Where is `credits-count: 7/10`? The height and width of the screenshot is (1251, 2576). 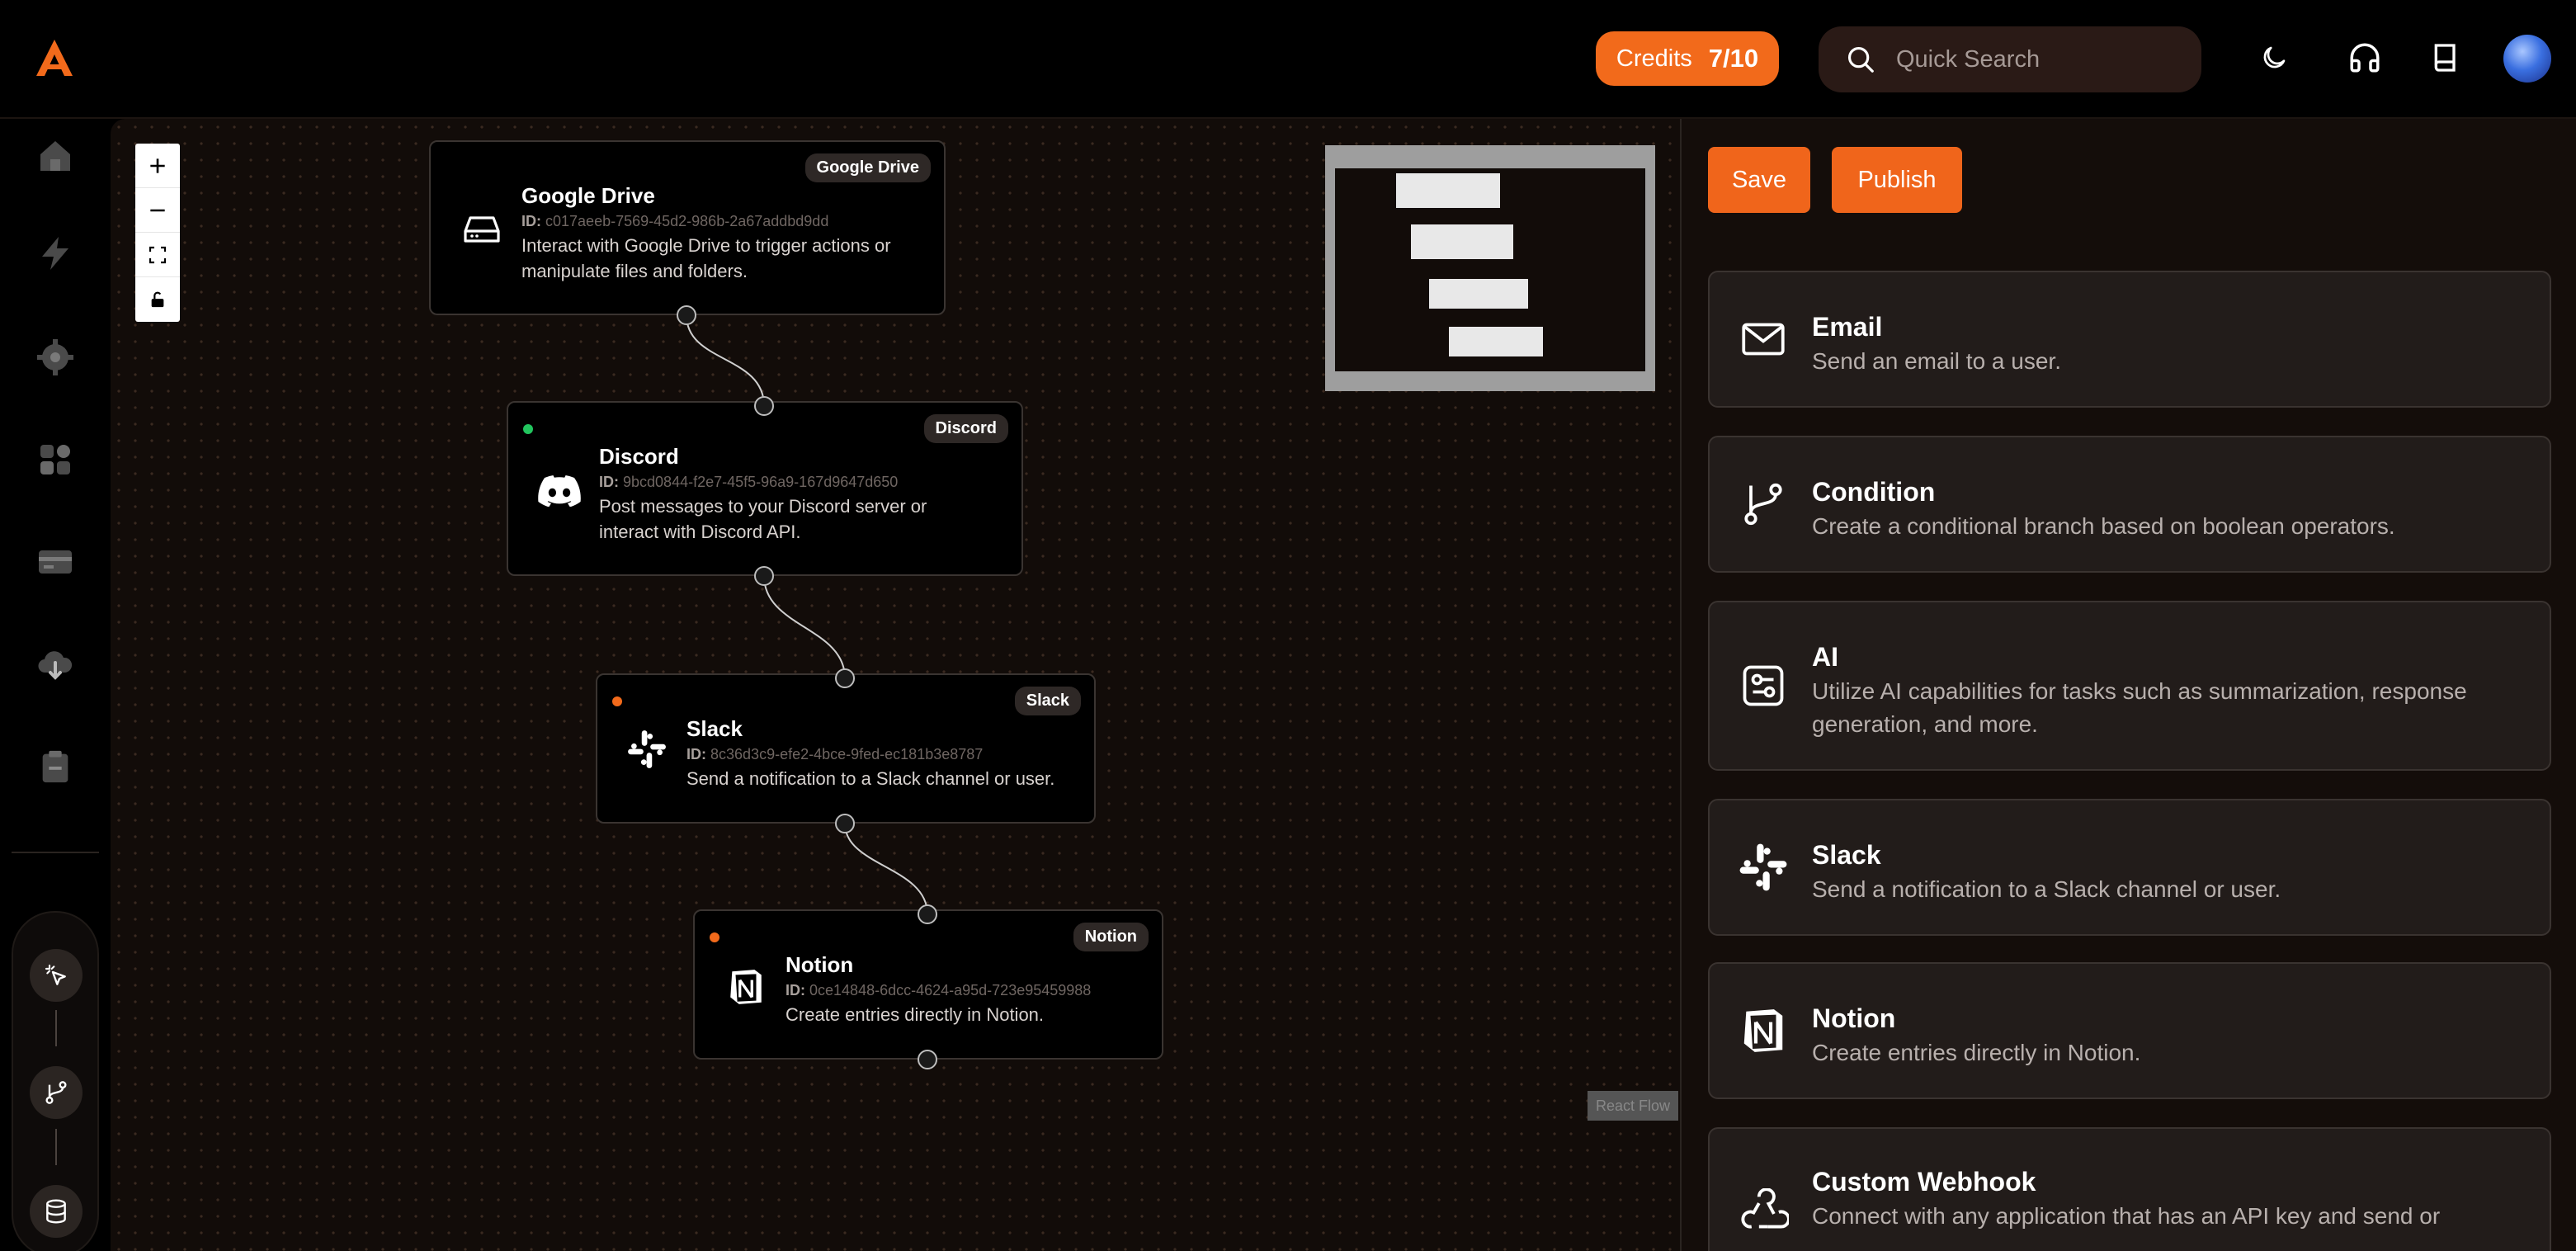 credits-count: 7/10 is located at coordinates (1733, 59).